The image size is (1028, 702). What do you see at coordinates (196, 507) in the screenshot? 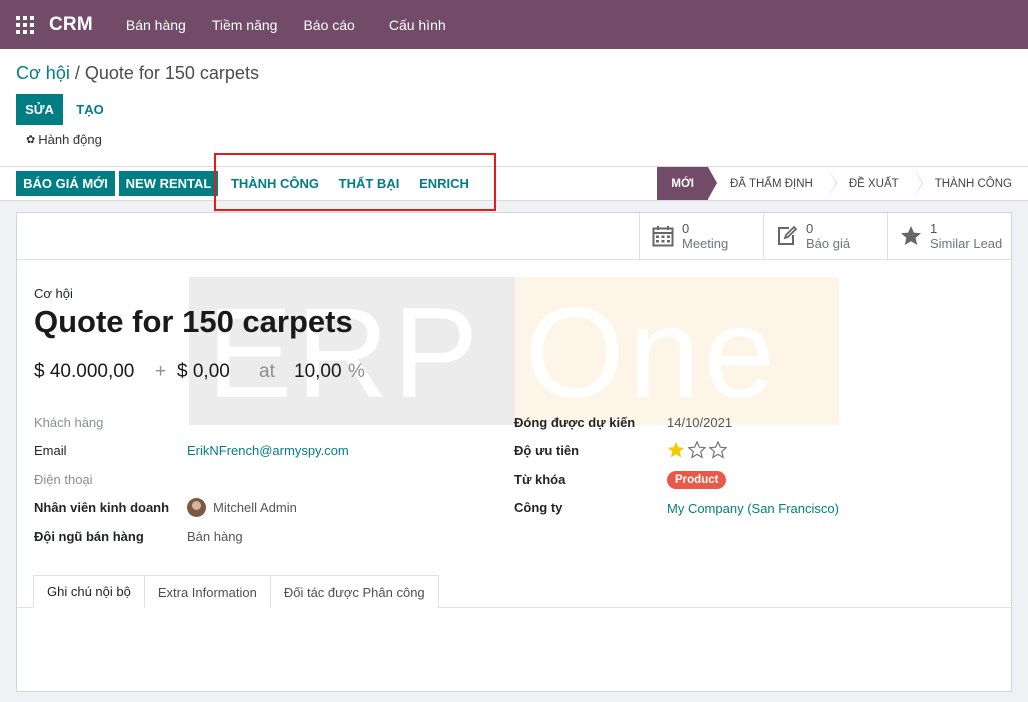
I see `salesperson-avatar` at bounding box center [196, 507].